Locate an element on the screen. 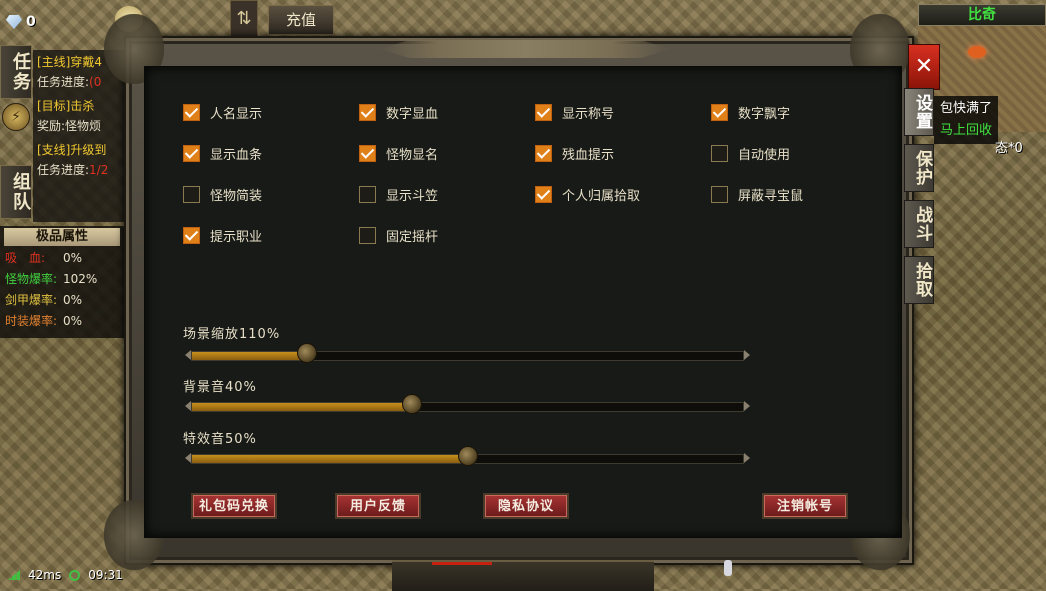 This screenshot has height=591, width=1046. option-item: 显示称号 is located at coordinates (623, 112).